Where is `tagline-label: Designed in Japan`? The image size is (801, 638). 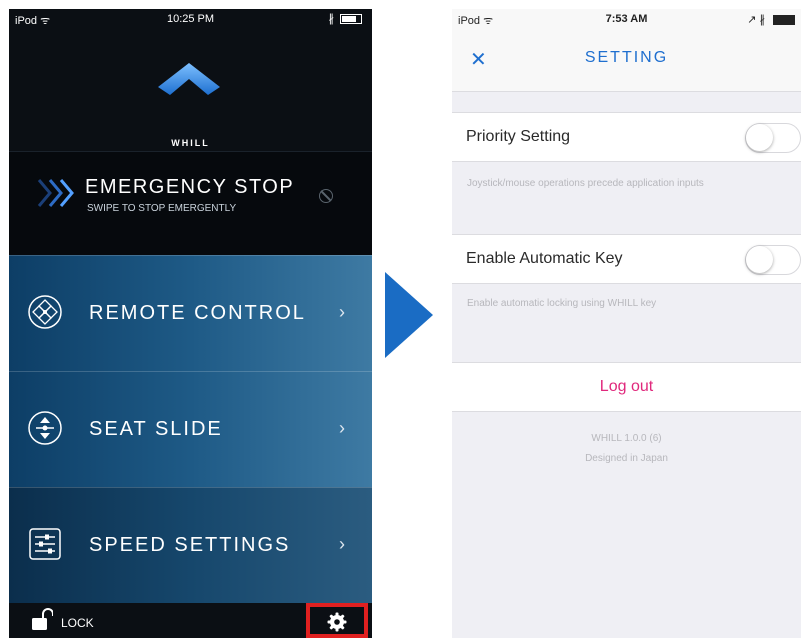 tagline-label: Designed in Japan is located at coordinates (626, 458).